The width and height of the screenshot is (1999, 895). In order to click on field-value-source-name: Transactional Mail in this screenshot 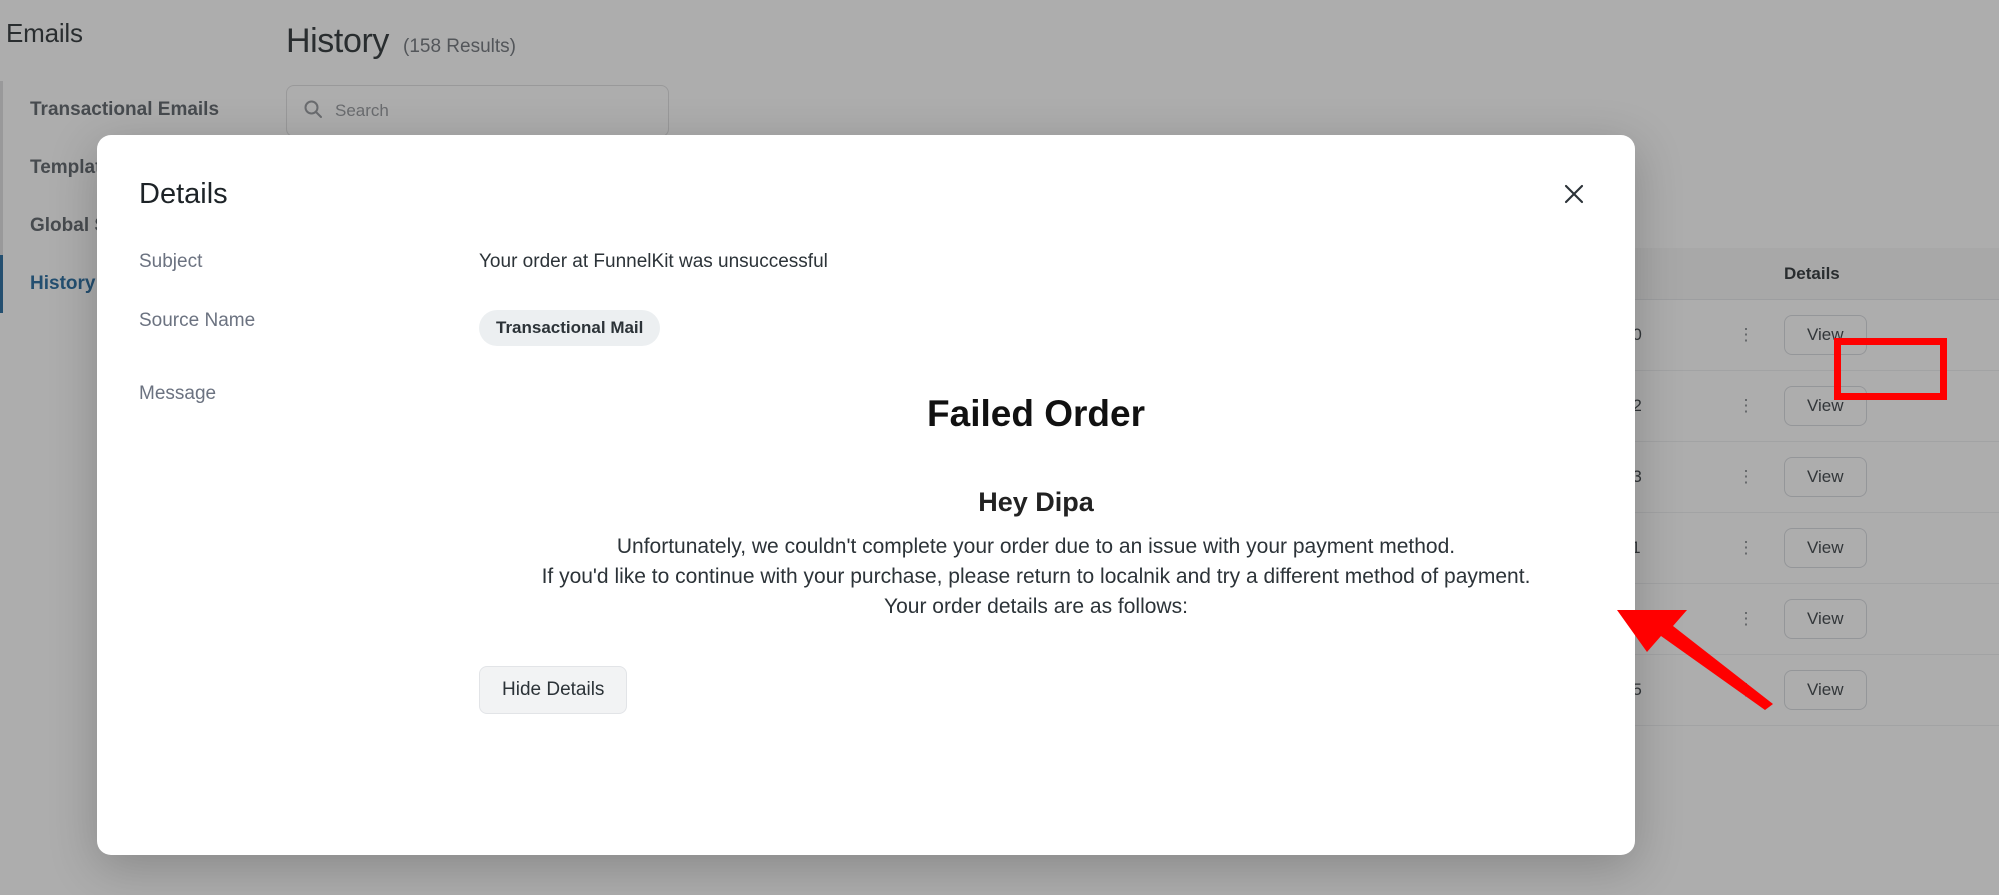, I will do `click(570, 328)`.